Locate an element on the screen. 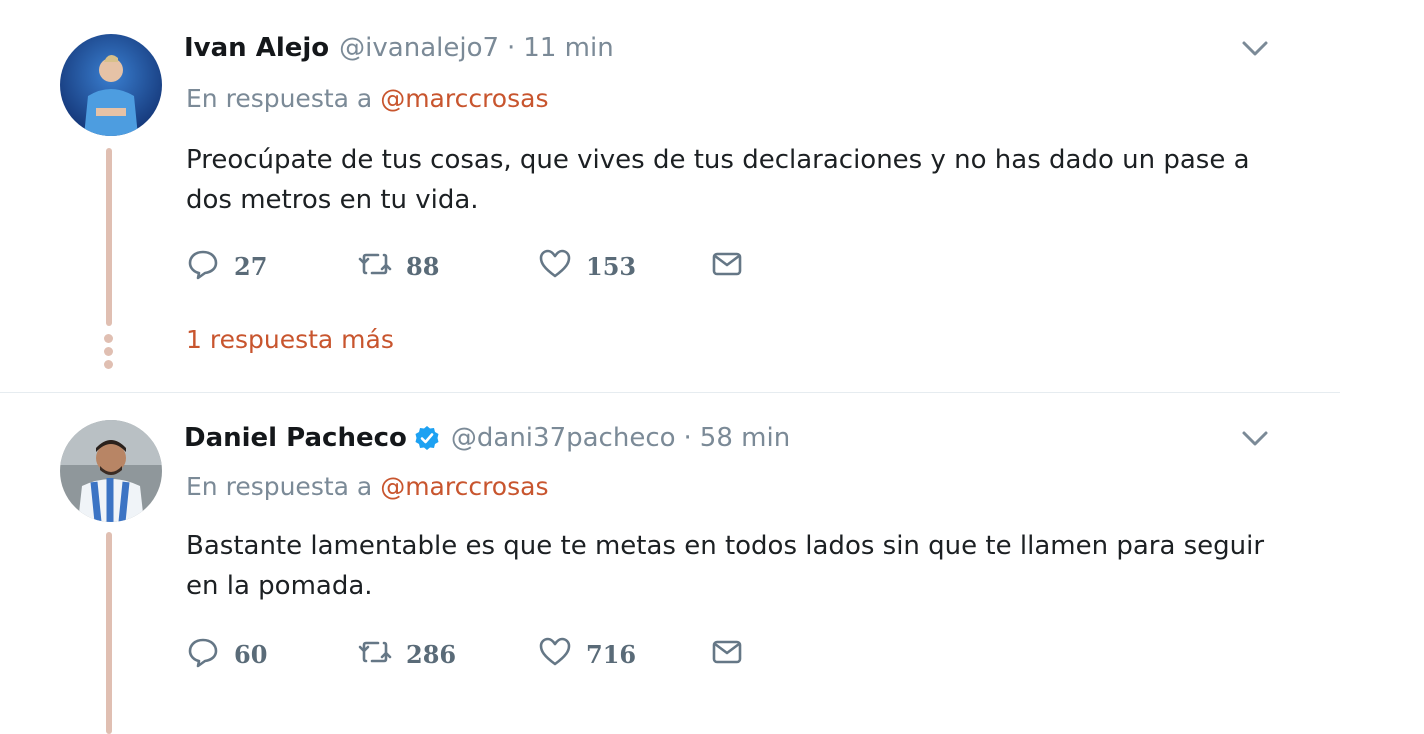 The height and width of the screenshot is (734, 1424). verified-badge-icon is located at coordinates (427, 438).